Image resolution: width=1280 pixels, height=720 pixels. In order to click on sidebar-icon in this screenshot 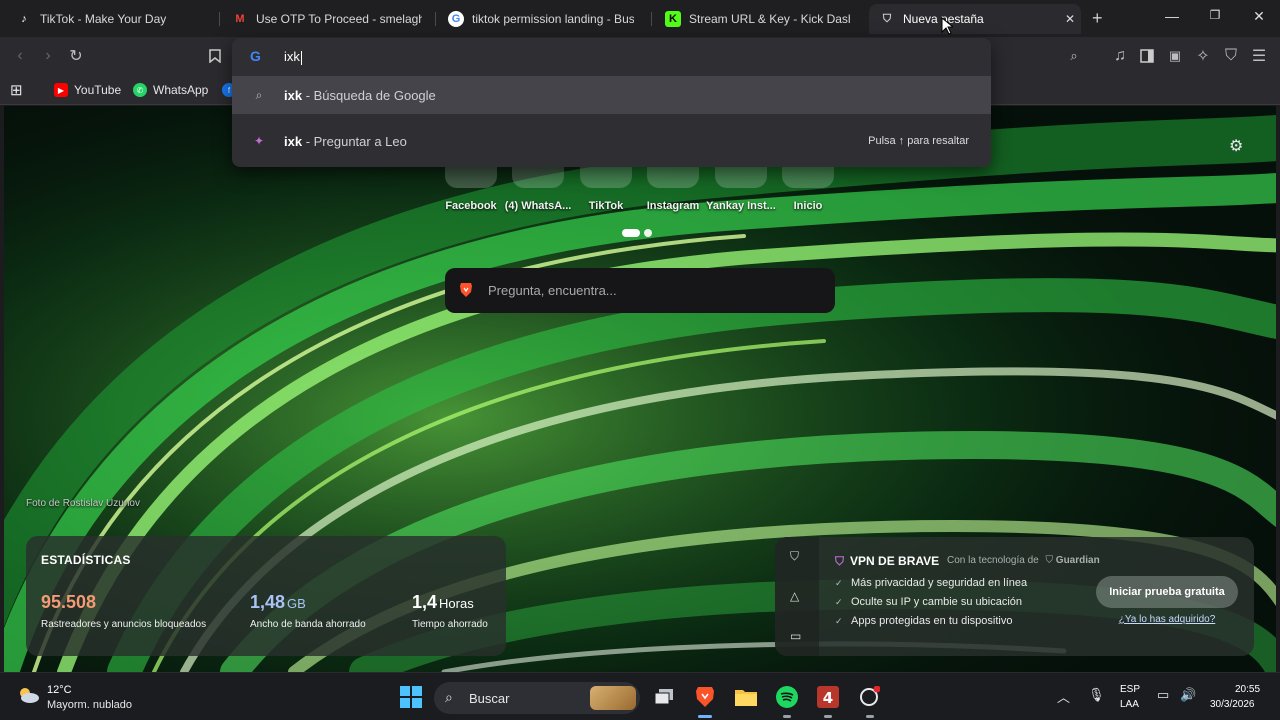, I will do `click(1147, 56)`.